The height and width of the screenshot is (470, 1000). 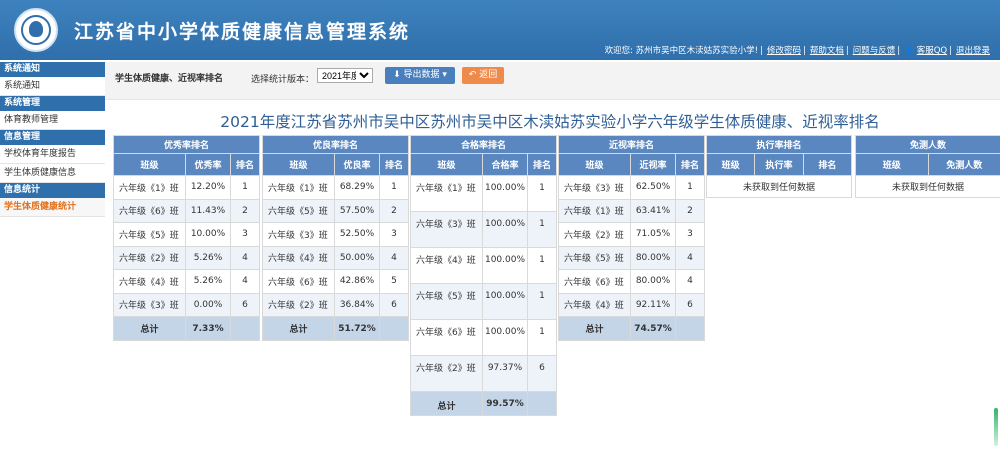 I want to click on table-row: 六年级《3》班 52.50% 3, so click(x=336, y=234).